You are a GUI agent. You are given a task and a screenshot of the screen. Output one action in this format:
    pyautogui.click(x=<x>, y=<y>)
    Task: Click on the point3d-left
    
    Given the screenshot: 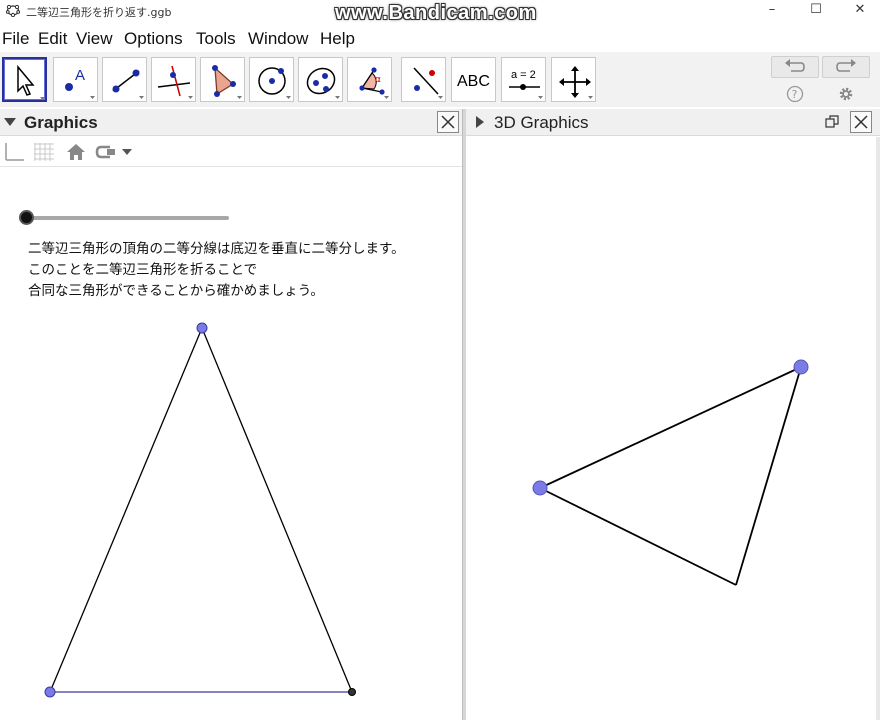 What is the action you would take?
    pyautogui.click(x=540, y=488)
    